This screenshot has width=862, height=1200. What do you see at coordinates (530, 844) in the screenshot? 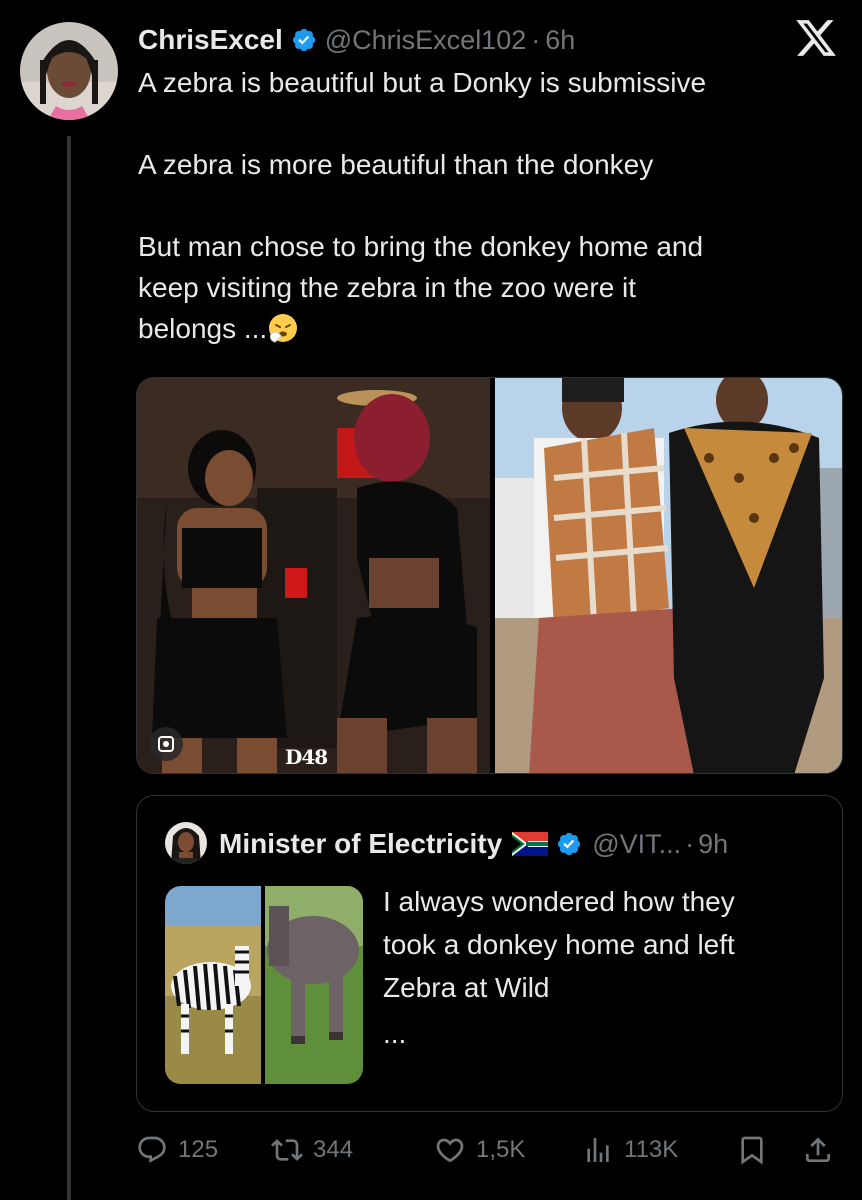
I see `south-africa-flag-icon` at bounding box center [530, 844].